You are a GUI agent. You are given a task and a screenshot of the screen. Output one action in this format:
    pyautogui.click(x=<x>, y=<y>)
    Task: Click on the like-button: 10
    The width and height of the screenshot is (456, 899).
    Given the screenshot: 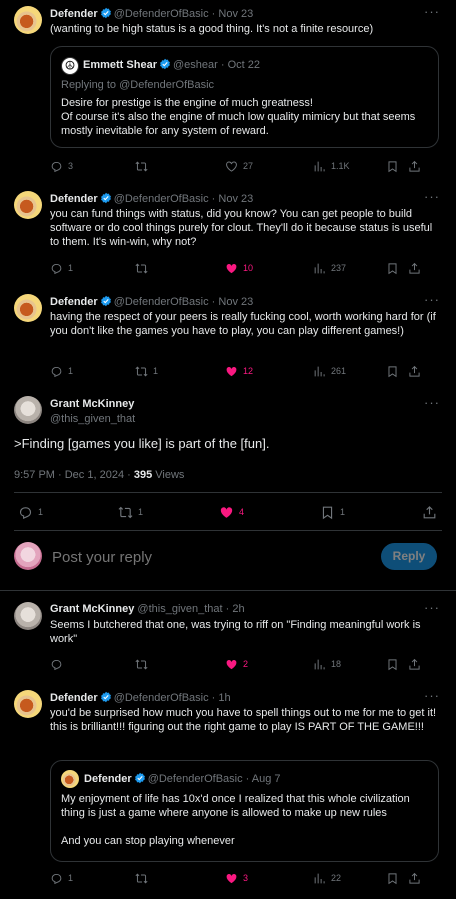 What is the action you would take?
    pyautogui.click(x=269, y=268)
    